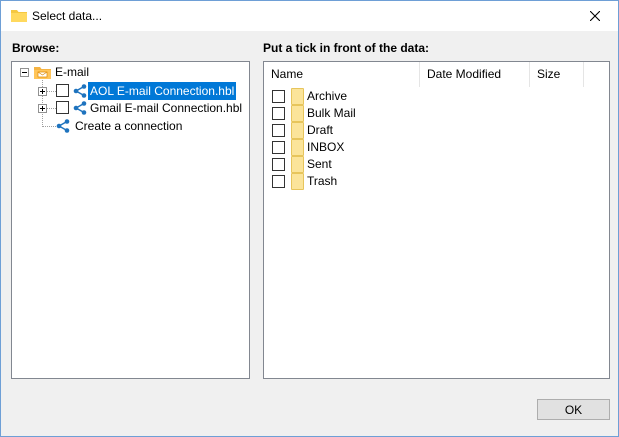  Describe the element at coordinates (346, 48) in the screenshot. I see `data-selection-label: Put a tick in front of the data:` at that location.